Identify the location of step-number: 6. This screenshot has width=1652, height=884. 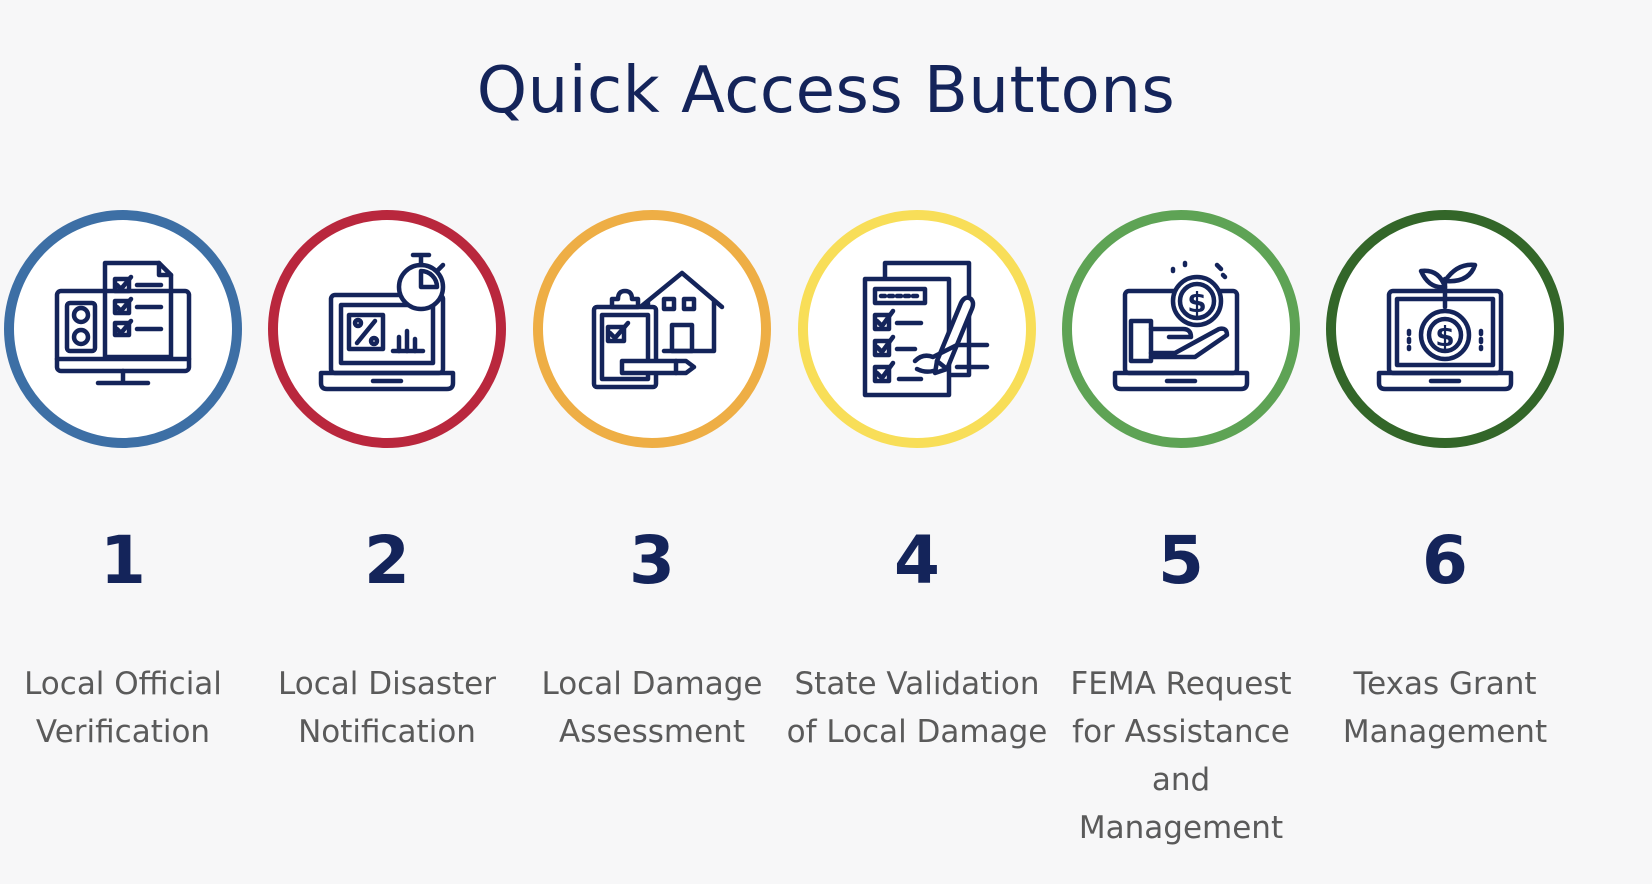
(1445, 560).